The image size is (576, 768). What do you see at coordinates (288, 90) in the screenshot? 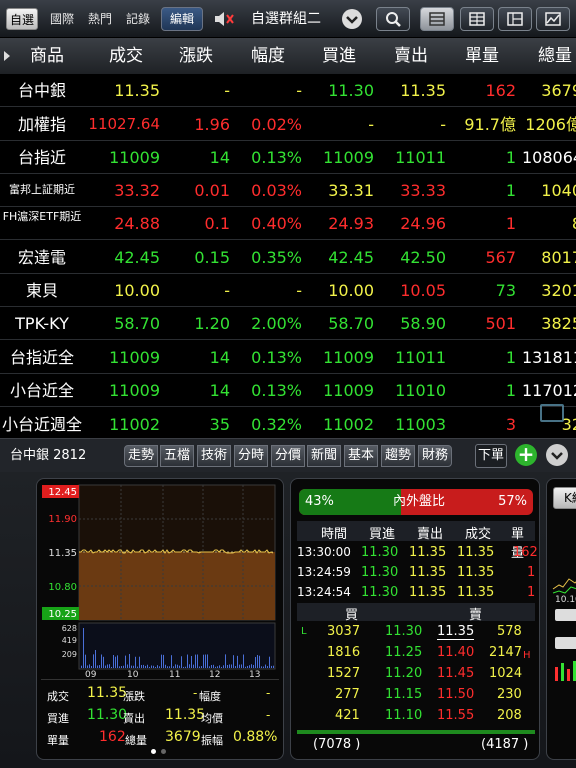
I see `table-row: 台中銀 11.35 - - 11.30 11.35 162 3679` at bounding box center [288, 90].